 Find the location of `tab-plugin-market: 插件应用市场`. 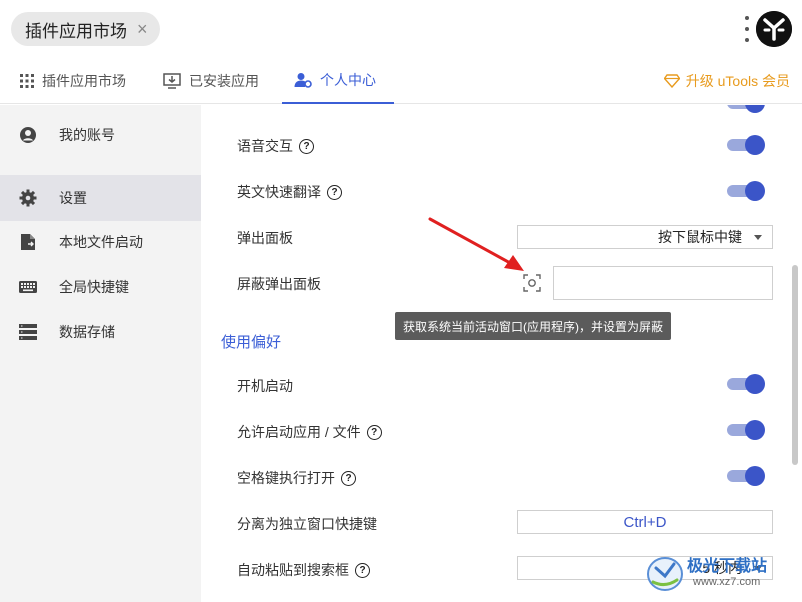

tab-plugin-market: 插件应用市场 is located at coordinates (73, 81).